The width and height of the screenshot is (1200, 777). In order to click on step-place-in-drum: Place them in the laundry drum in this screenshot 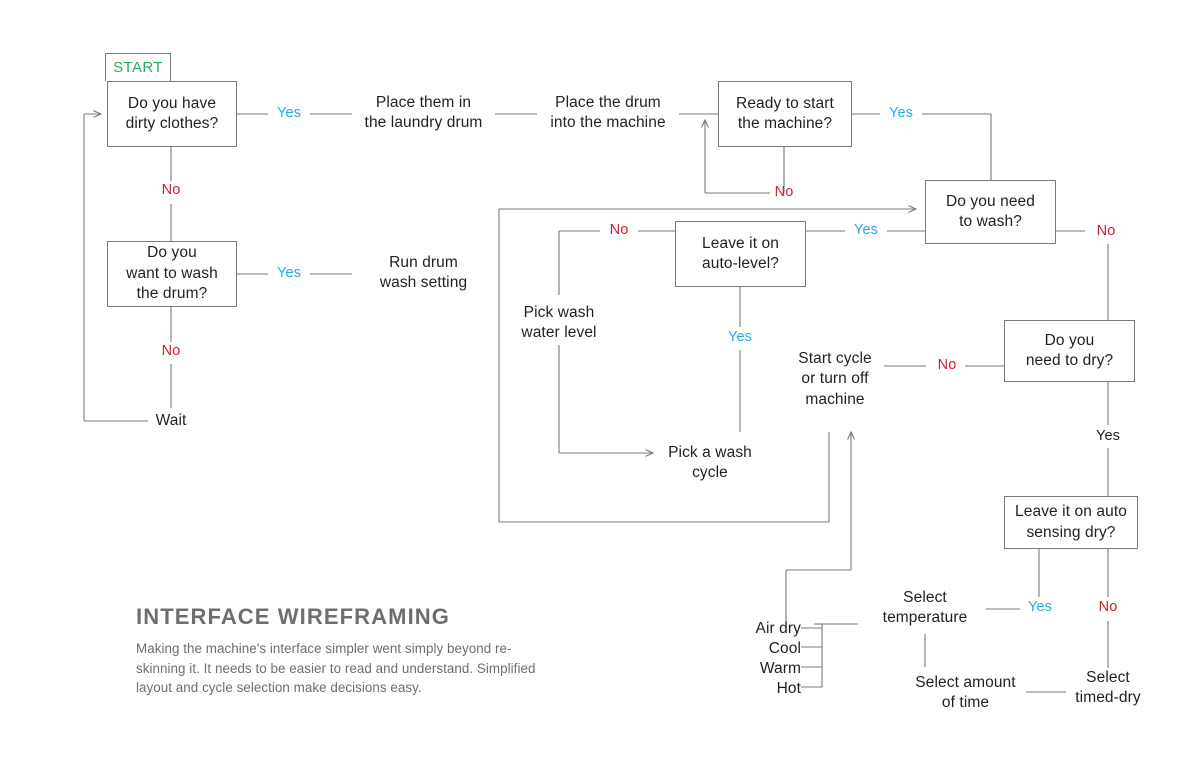, I will do `click(423, 113)`.